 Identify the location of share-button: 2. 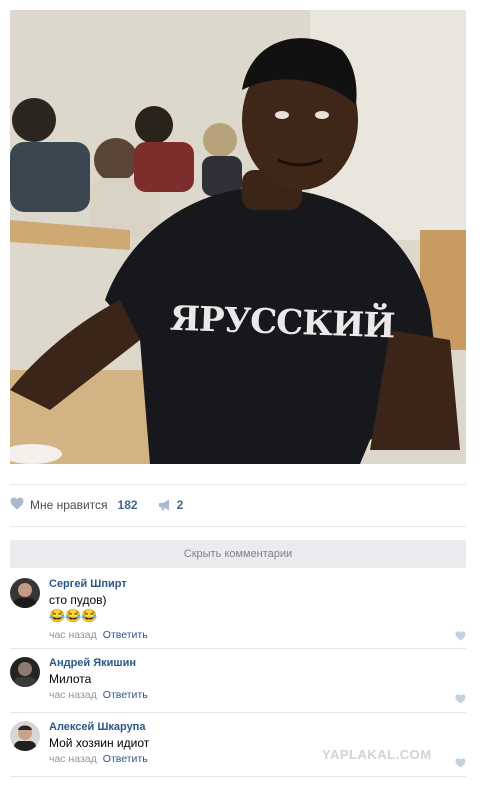
(171, 505).